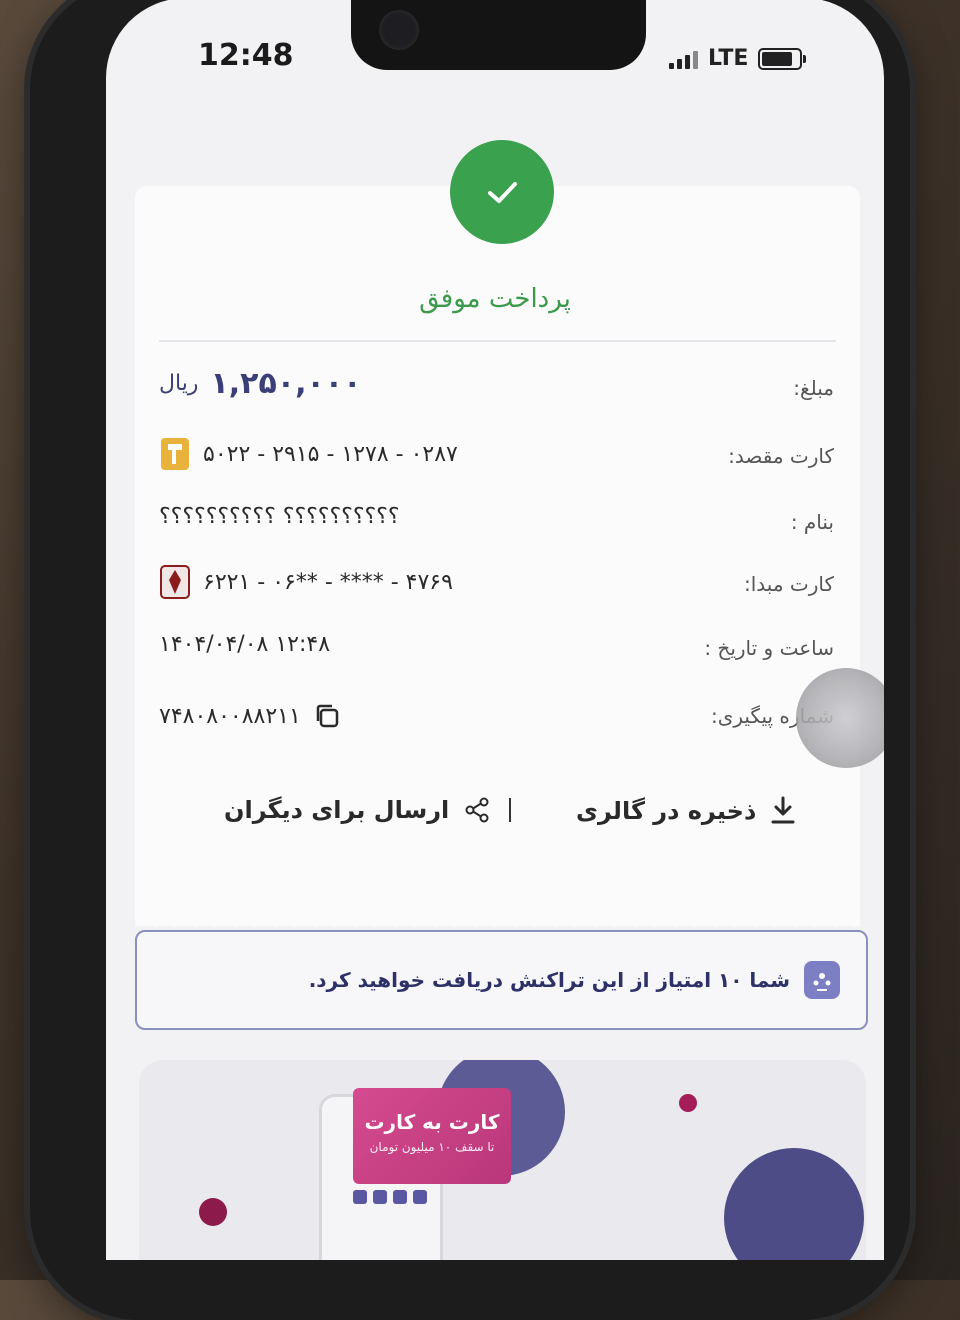 The image size is (960, 1320). Describe the element at coordinates (822, 980) in the screenshot. I see `points-badge-icon` at that location.